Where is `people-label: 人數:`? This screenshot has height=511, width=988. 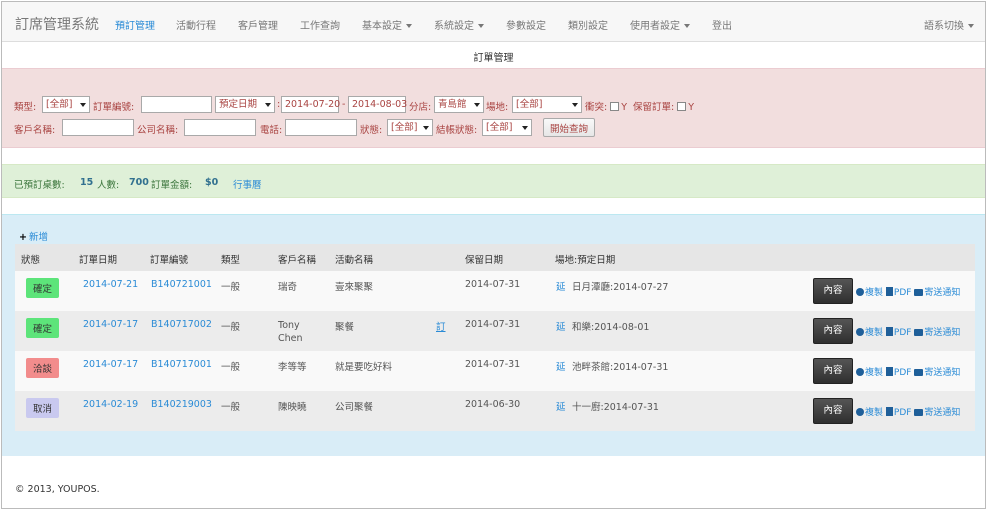 people-label: 人數: is located at coordinates (108, 185).